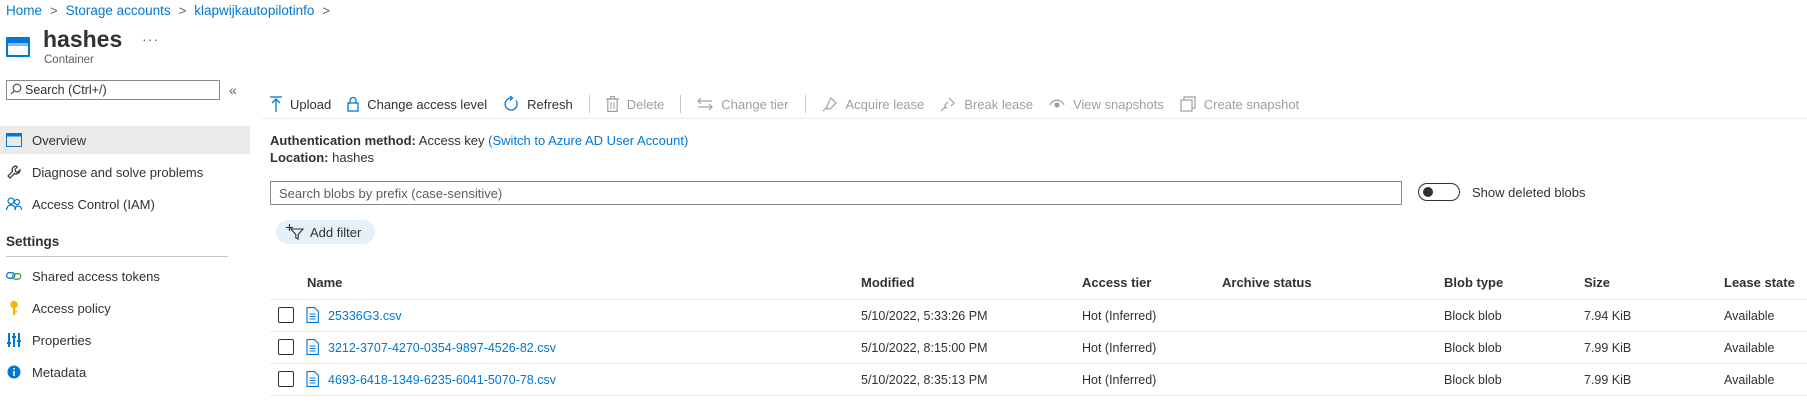  Describe the element at coordinates (125, 372) in the screenshot. I see `sidebar-item-metadata: Metadata` at that location.